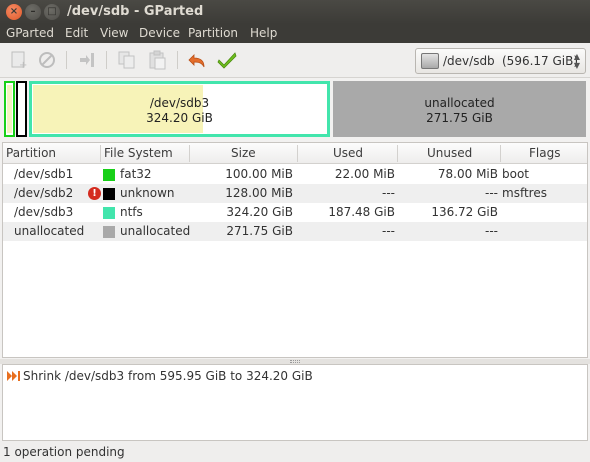 The width and height of the screenshot is (590, 462). I want to click on map-partition-sdb2, so click(21, 109).